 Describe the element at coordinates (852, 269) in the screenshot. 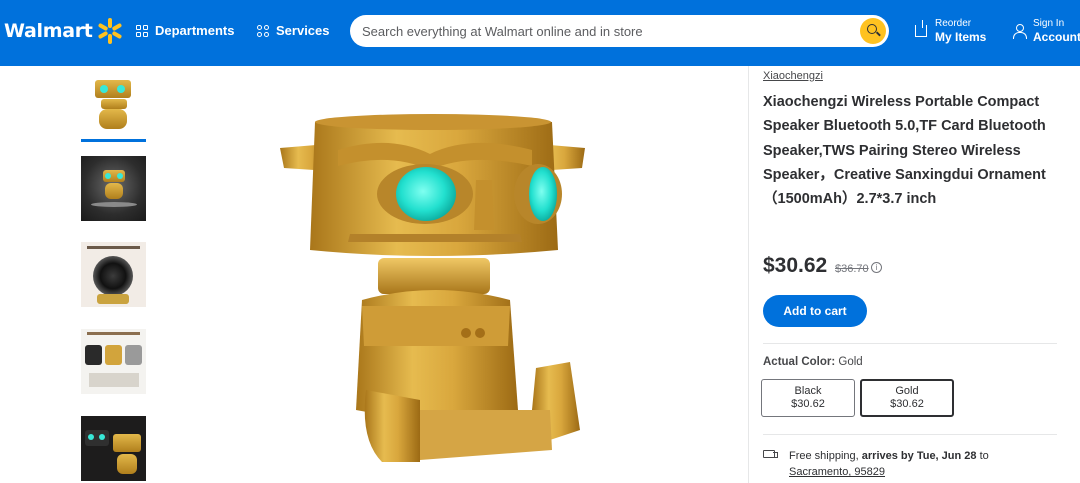

I see `was-price: $36.70` at that location.